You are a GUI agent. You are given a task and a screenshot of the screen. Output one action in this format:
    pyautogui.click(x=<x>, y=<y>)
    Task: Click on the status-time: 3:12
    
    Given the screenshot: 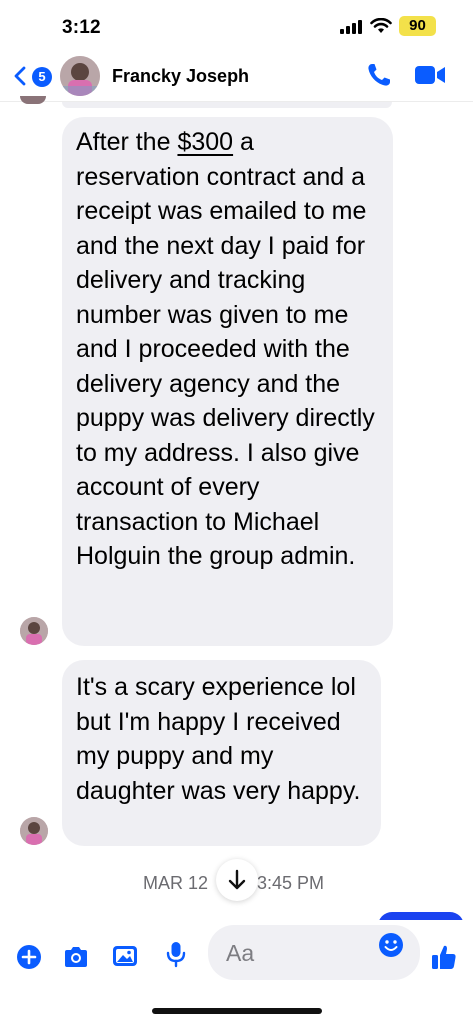 What is the action you would take?
    pyautogui.click(x=81, y=27)
    